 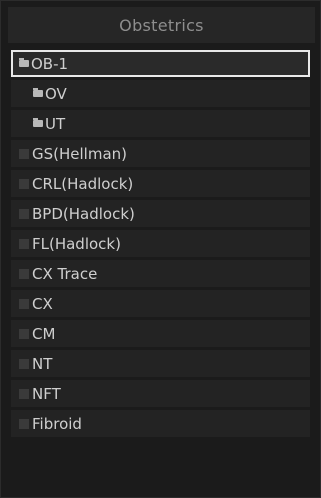 I want to click on list-item-label: GS(Hellman), so click(x=80, y=153).